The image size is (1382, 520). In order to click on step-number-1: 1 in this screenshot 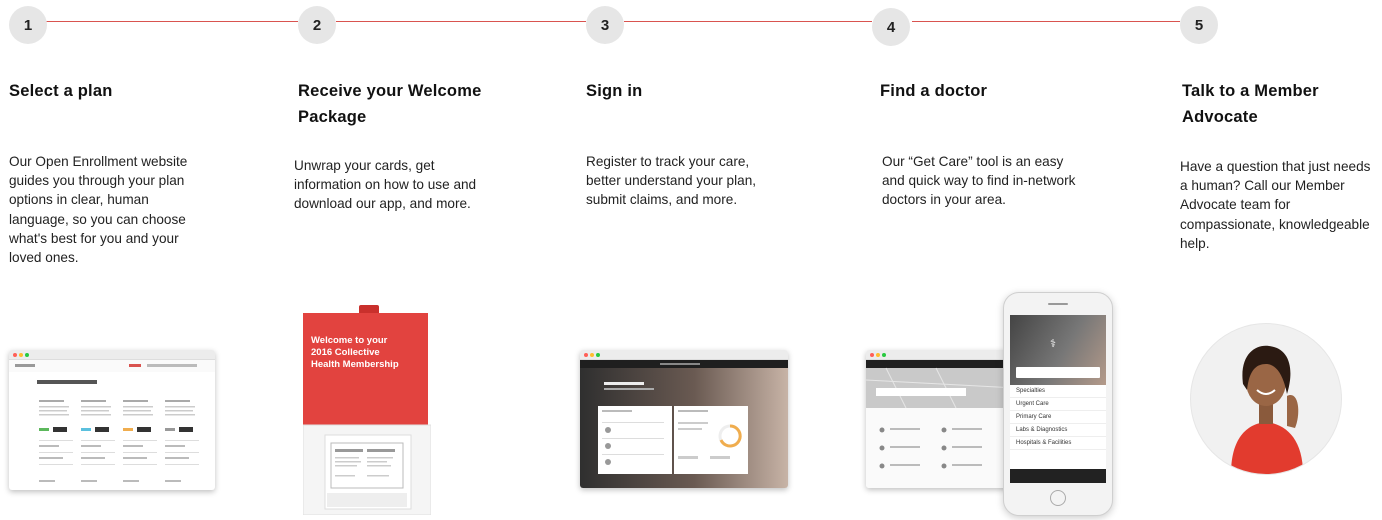, I will do `click(28, 25)`.